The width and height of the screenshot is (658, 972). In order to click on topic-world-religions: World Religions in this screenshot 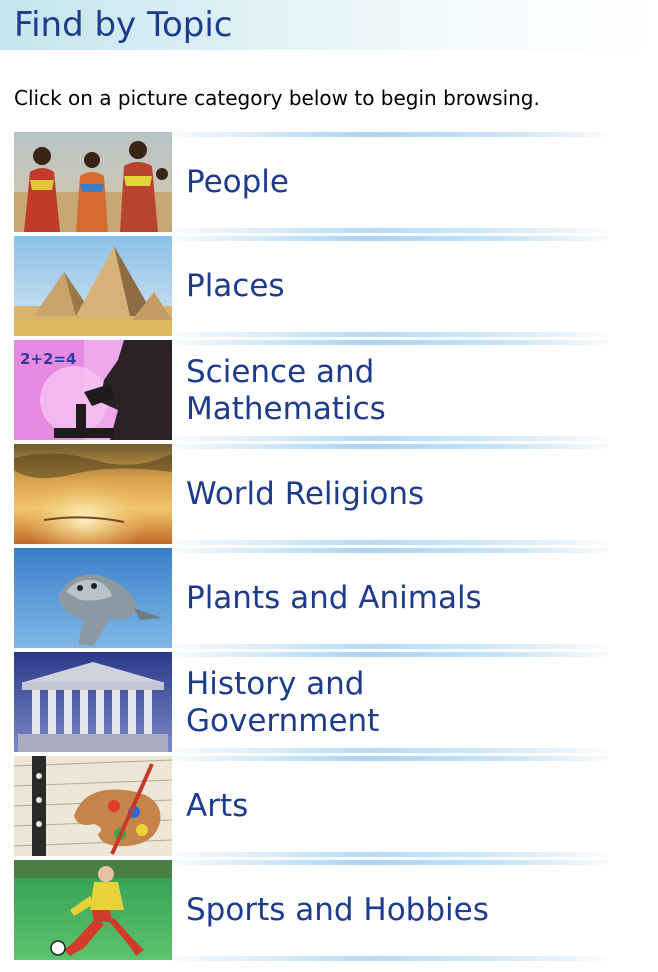, I will do `click(311, 496)`.